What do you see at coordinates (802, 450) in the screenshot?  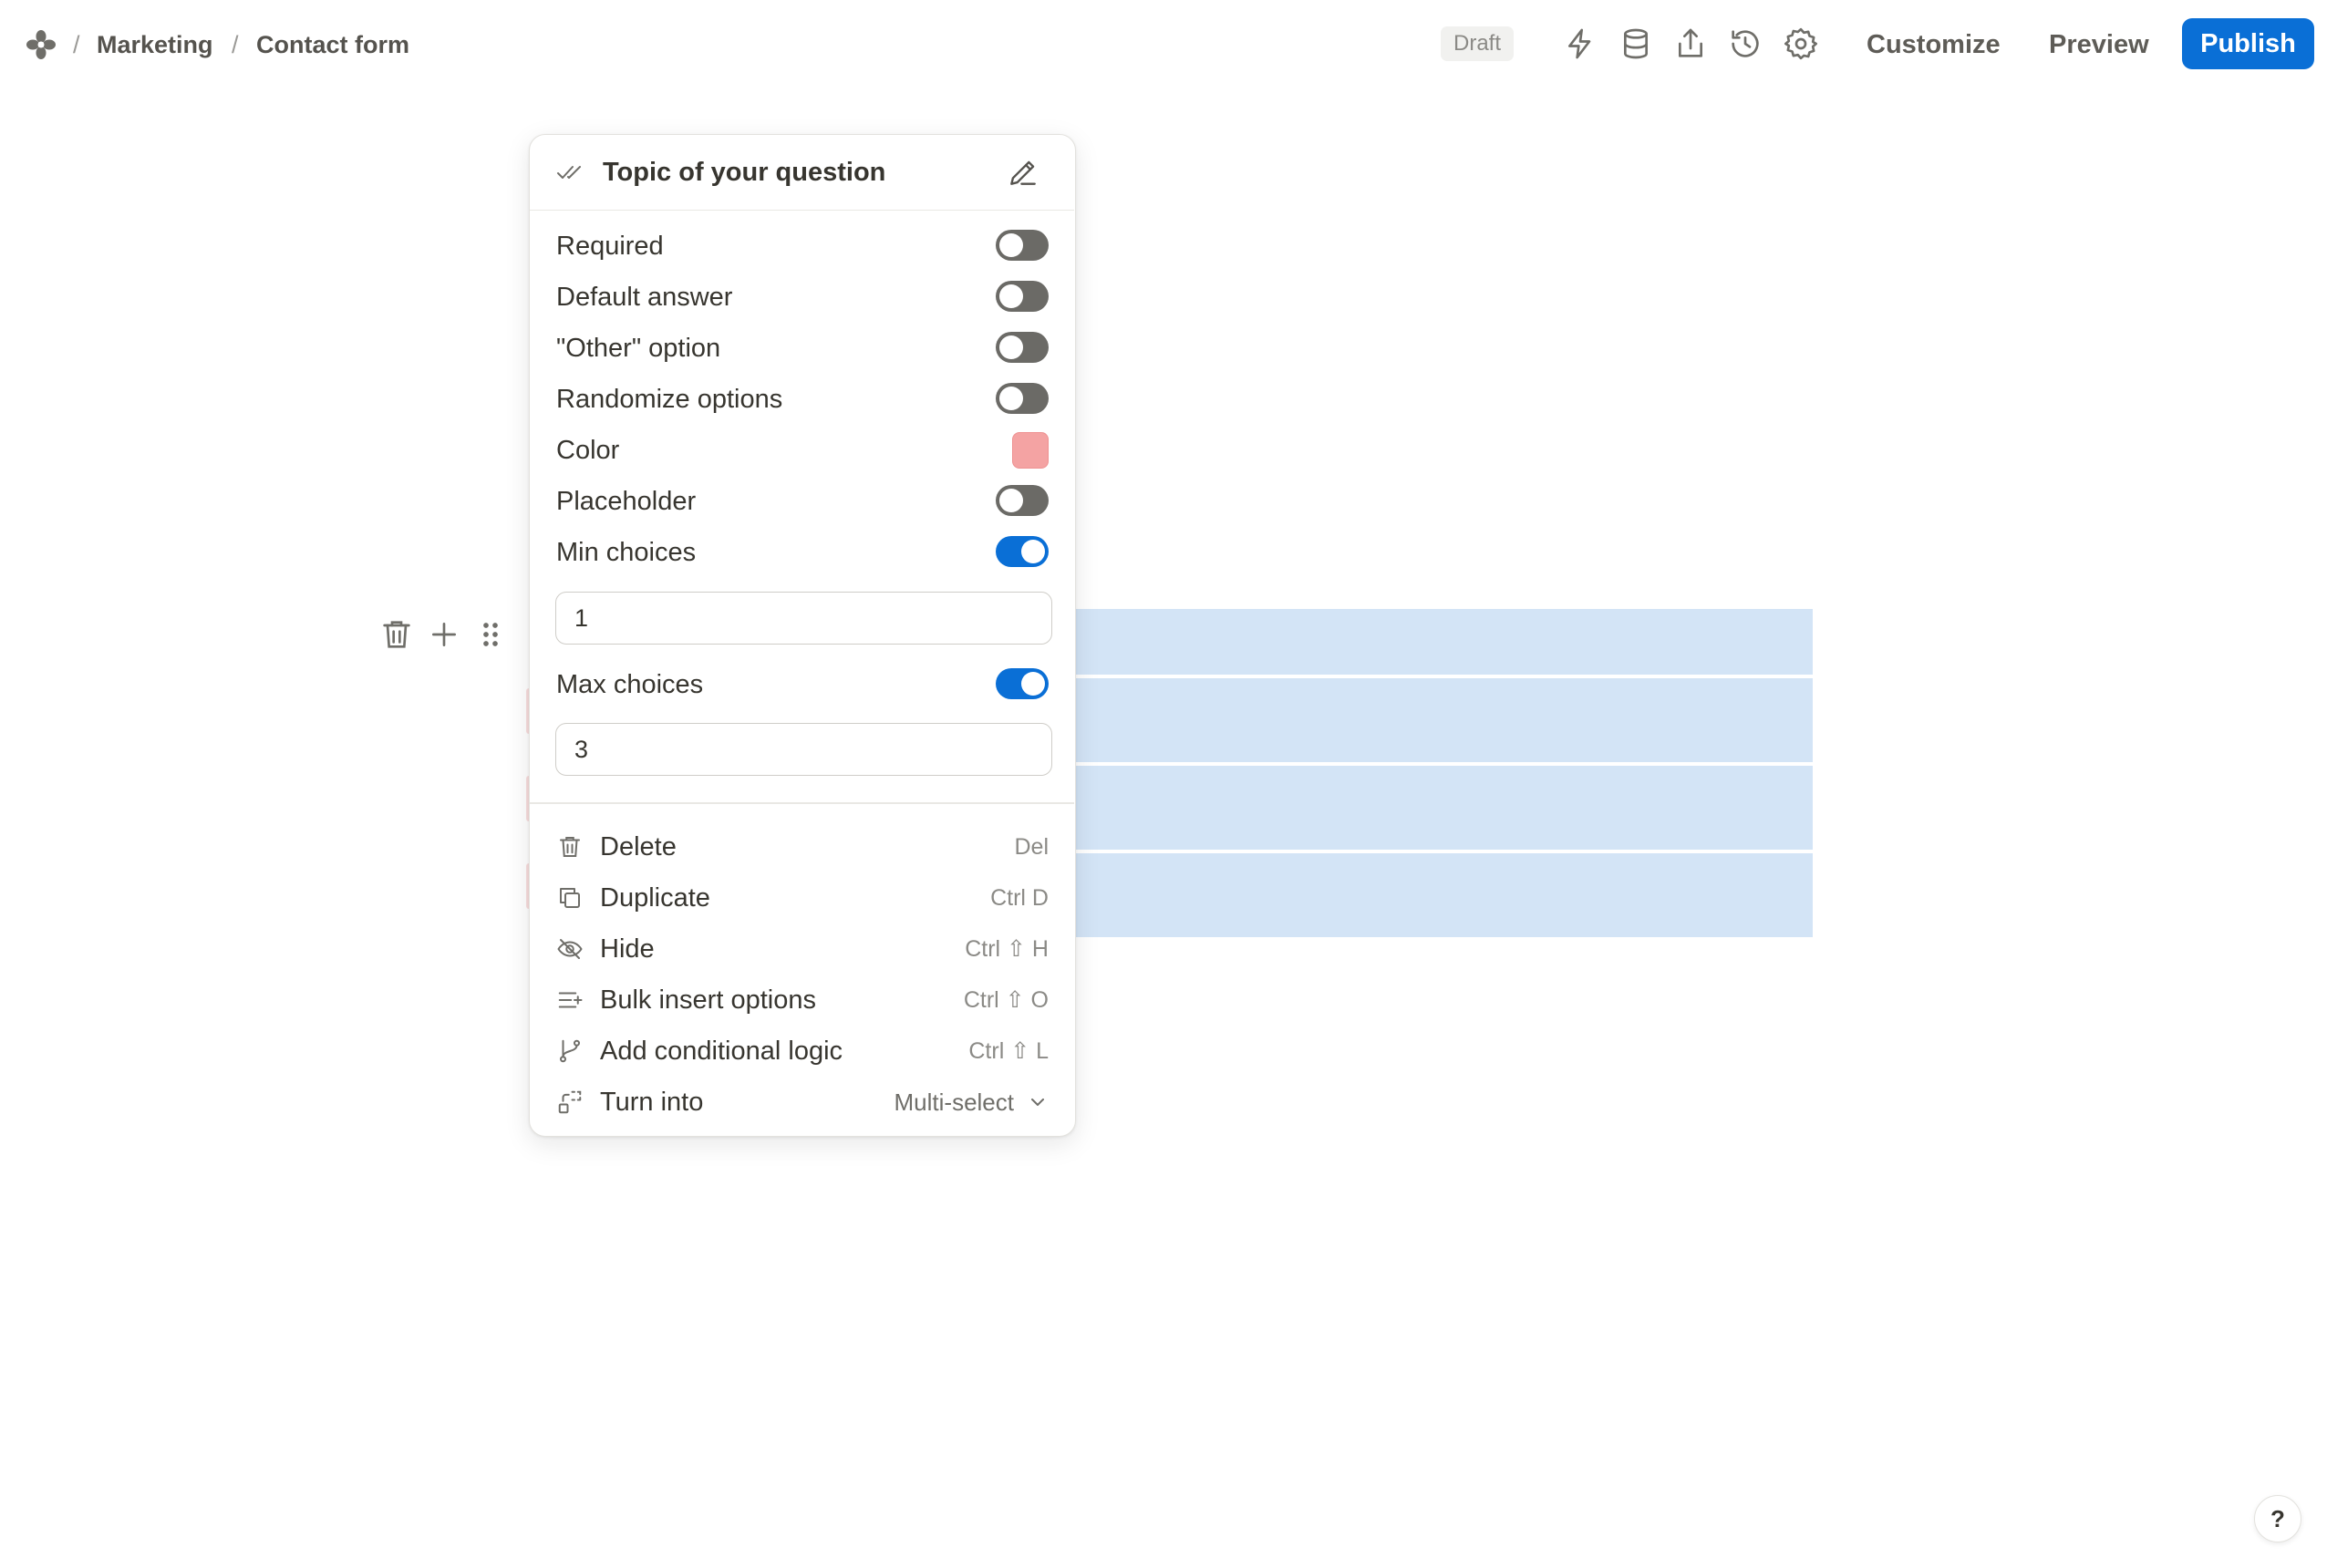 I see `option-color: Color` at bounding box center [802, 450].